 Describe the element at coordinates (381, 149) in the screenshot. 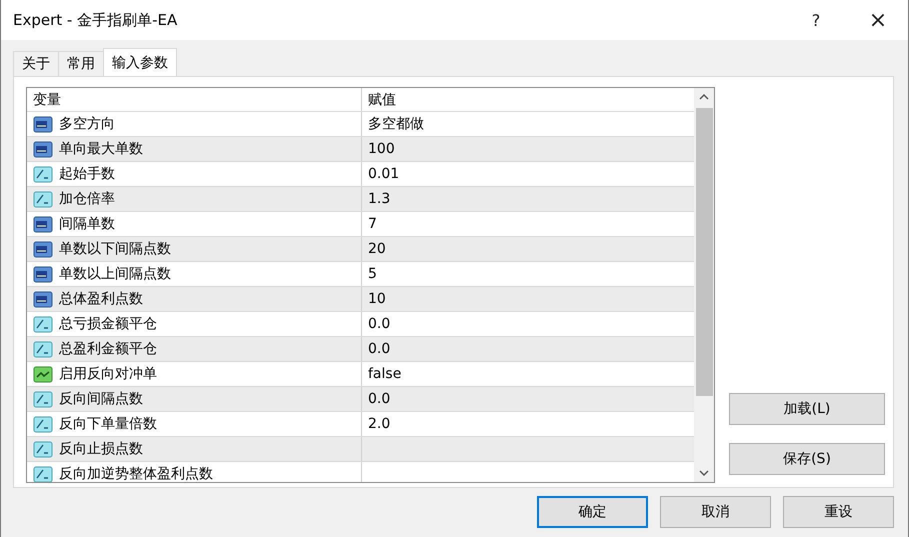

I see `parameter-value: 100` at that location.